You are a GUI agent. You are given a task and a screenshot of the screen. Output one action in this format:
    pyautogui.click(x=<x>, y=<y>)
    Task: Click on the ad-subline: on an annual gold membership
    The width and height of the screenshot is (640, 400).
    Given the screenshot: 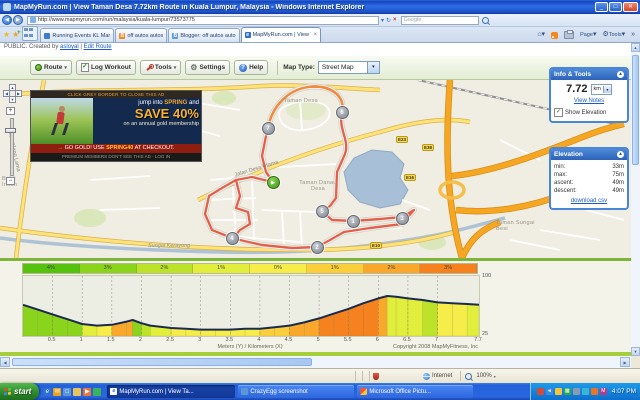 What is the action you would take?
    pyautogui.click(x=161, y=124)
    